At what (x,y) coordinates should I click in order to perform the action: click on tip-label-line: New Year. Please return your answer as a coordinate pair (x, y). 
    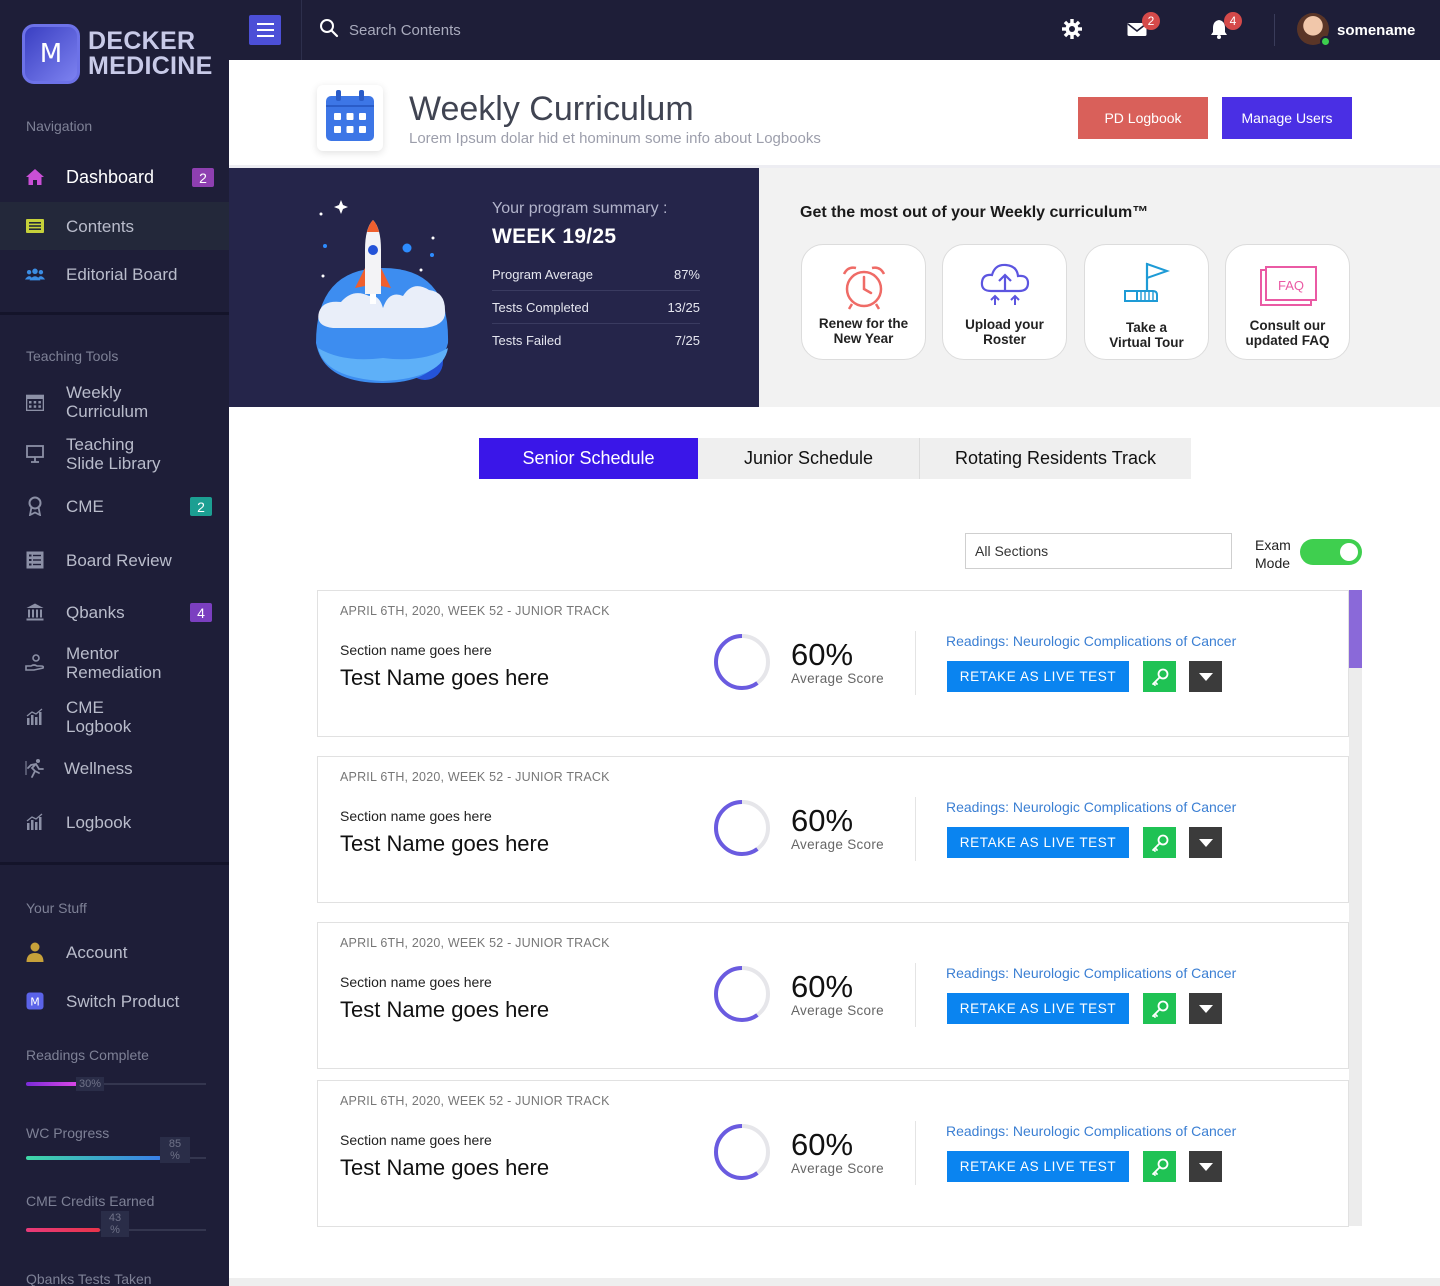
    Looking at the image, I should click on (863, 338).